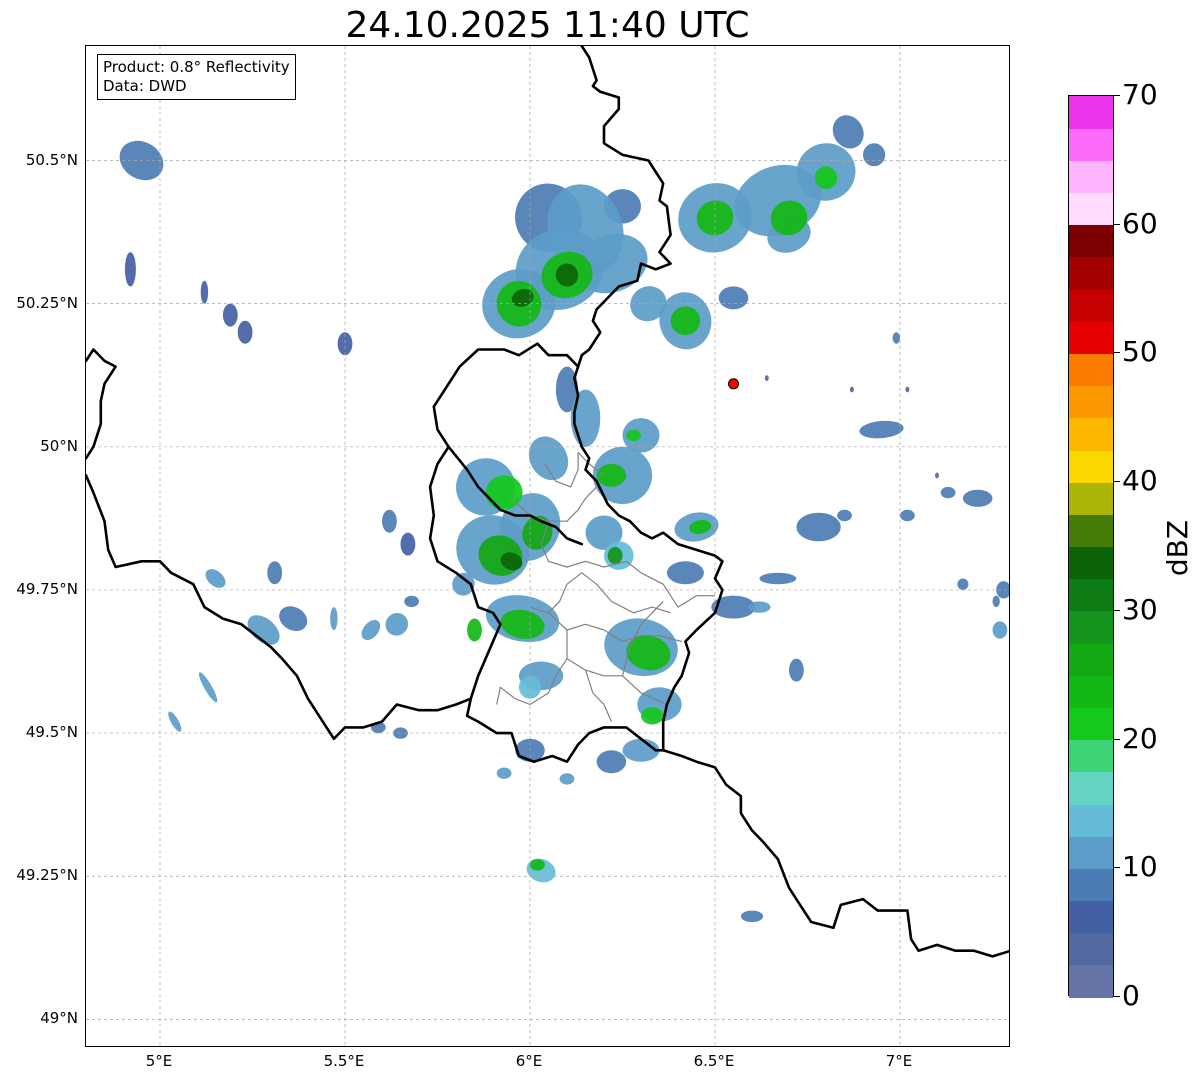  Describe the element at coordinates (344, 1061) in the screenshot. I see `lon-tick-label: 5.5°E` at that location.